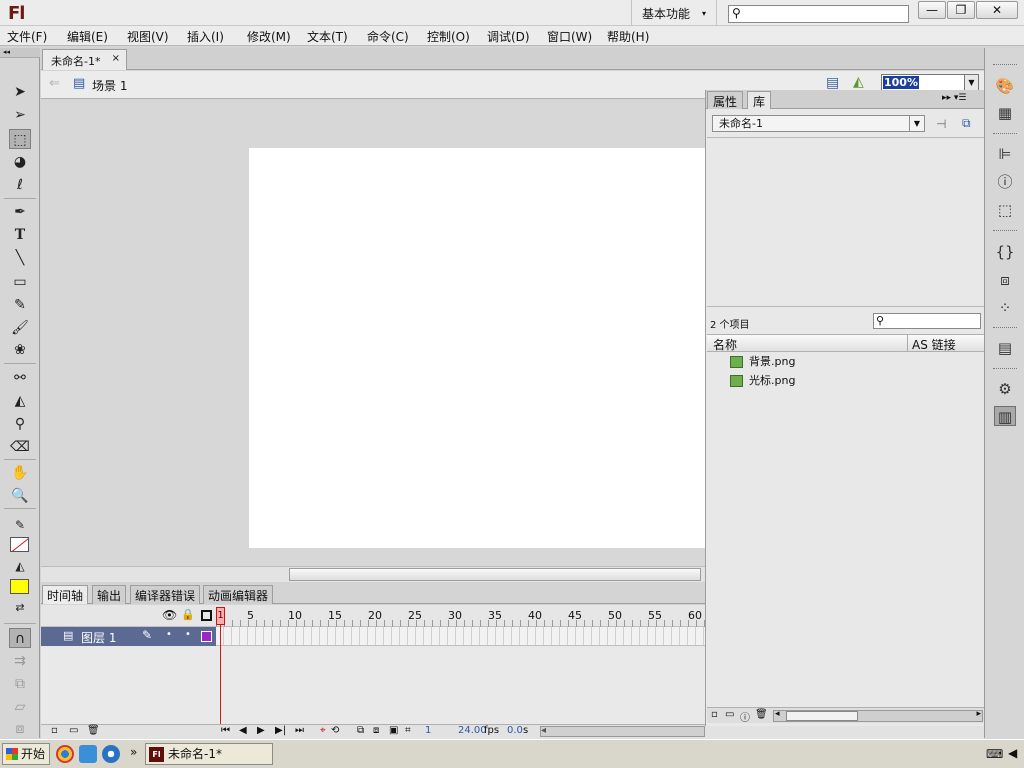 This screenshot has width=1024, height=768. What do you see at coordinates (1005, 280) in the screenshot?
I see `components-icon: ⧈` at bounding box center [1005, 280].